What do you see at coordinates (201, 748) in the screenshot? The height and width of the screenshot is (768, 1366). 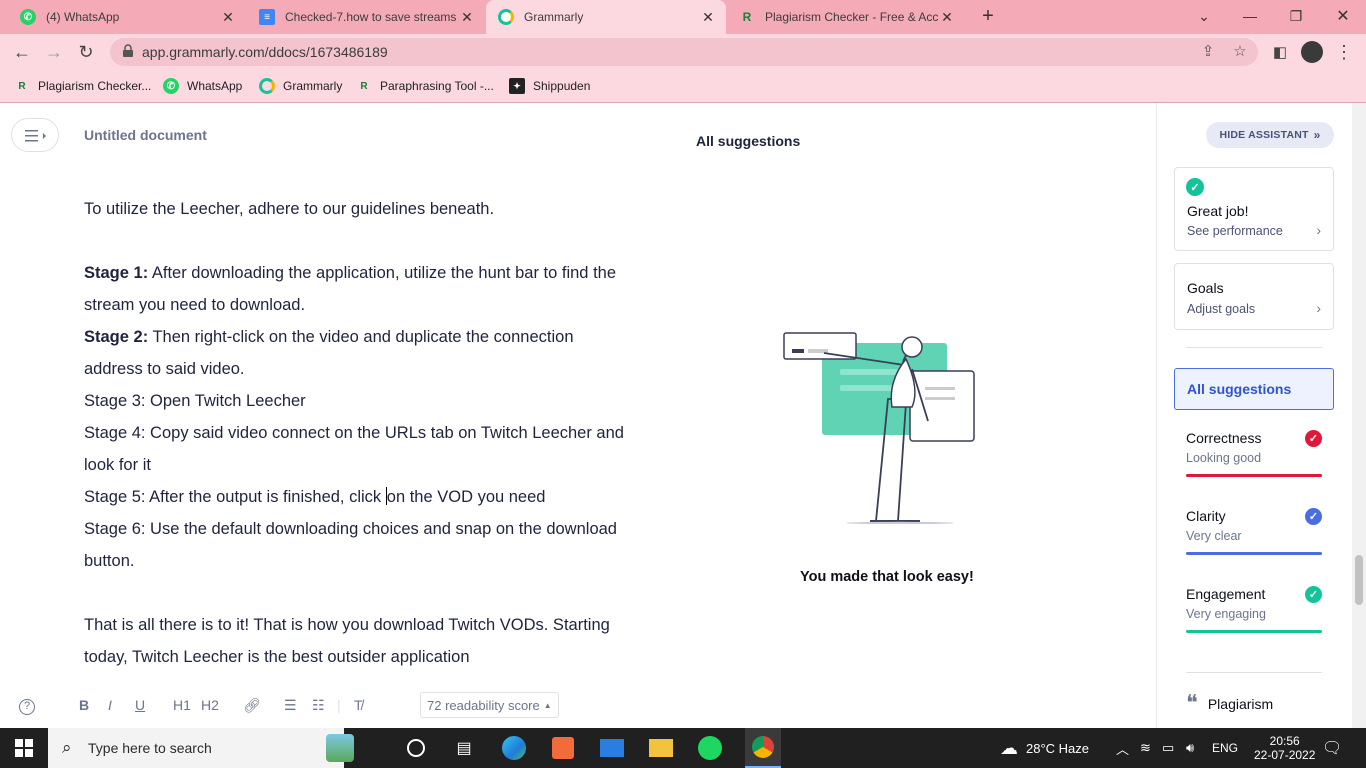 I see `taskbar-search: ⌕ Type here to search` at bounding box center [201, 748].